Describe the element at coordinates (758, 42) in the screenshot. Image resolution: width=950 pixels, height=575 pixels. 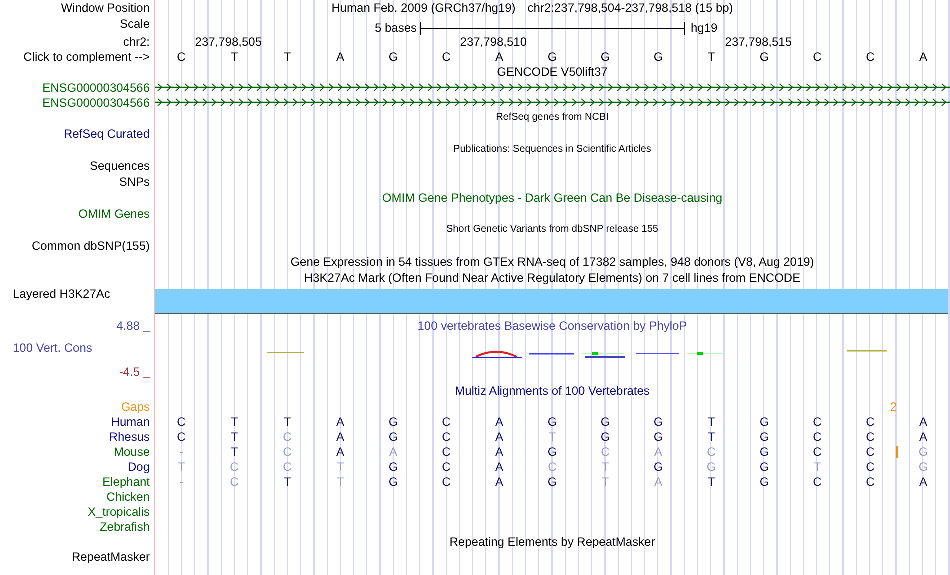
I see `position-label: 237,798,515` at that location.